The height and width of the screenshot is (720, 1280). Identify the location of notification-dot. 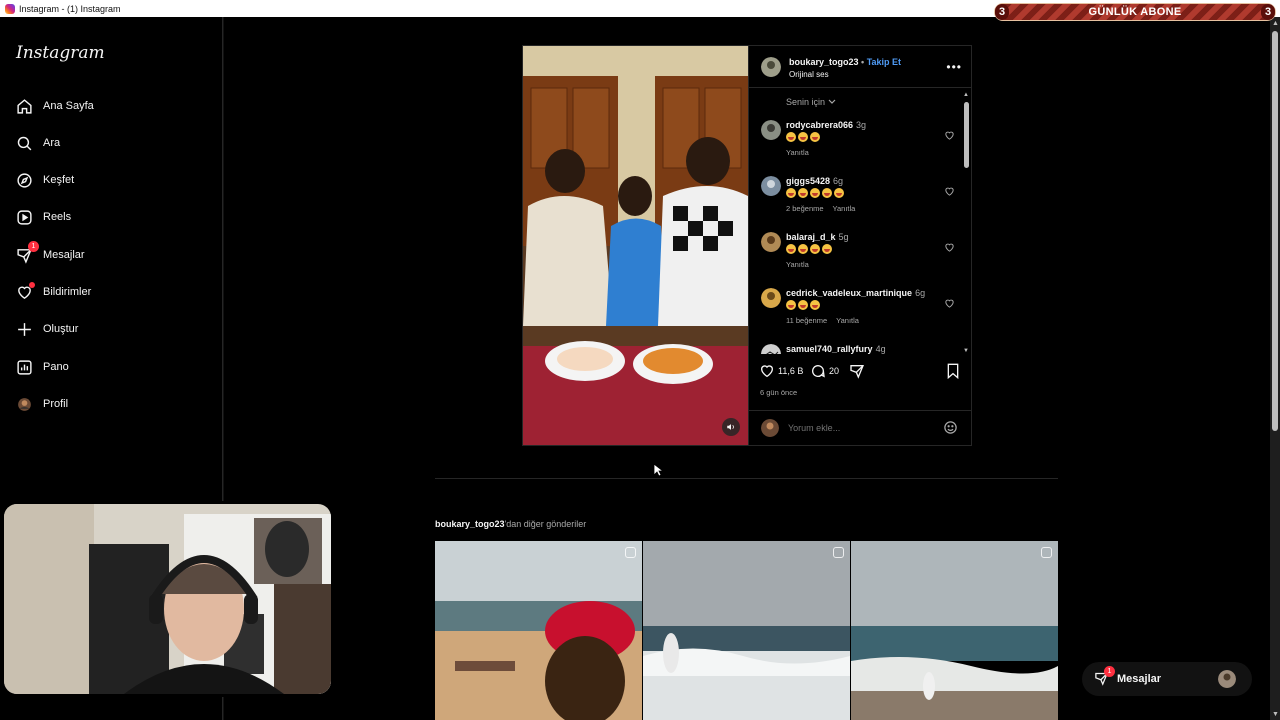
(32, 285).